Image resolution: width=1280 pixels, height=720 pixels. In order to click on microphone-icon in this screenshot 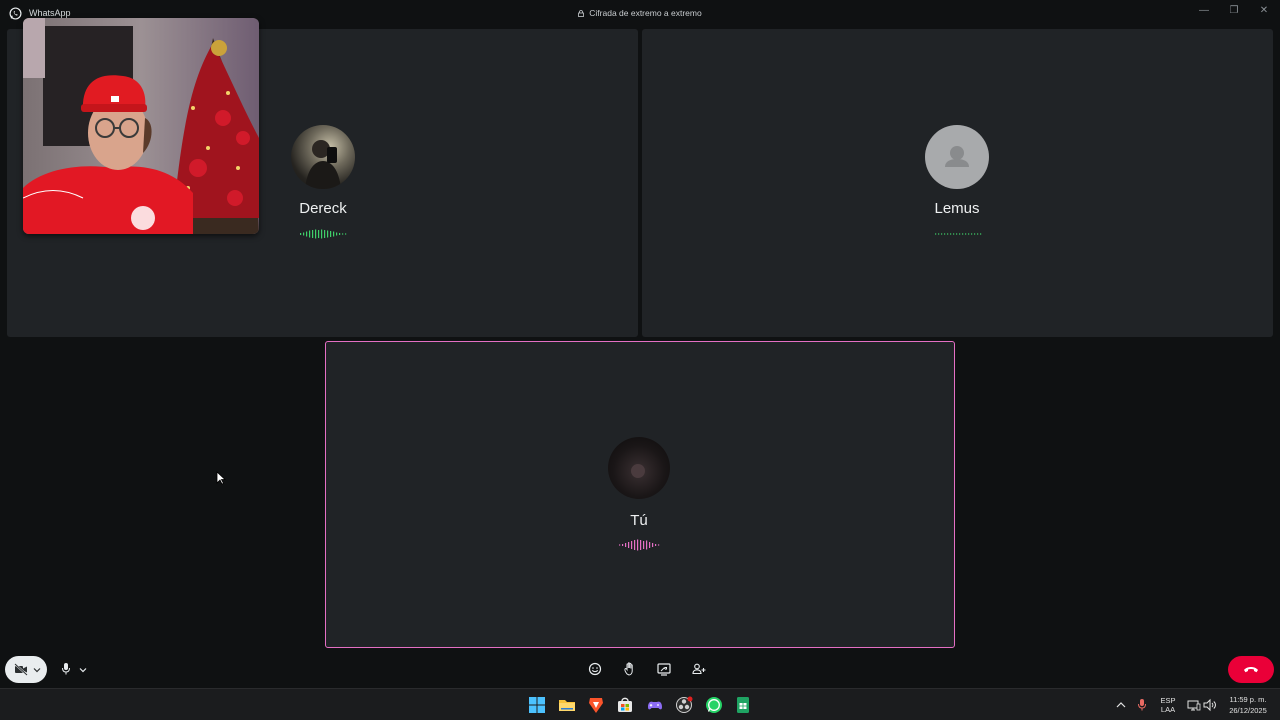, I will do `click(66, 669)`.